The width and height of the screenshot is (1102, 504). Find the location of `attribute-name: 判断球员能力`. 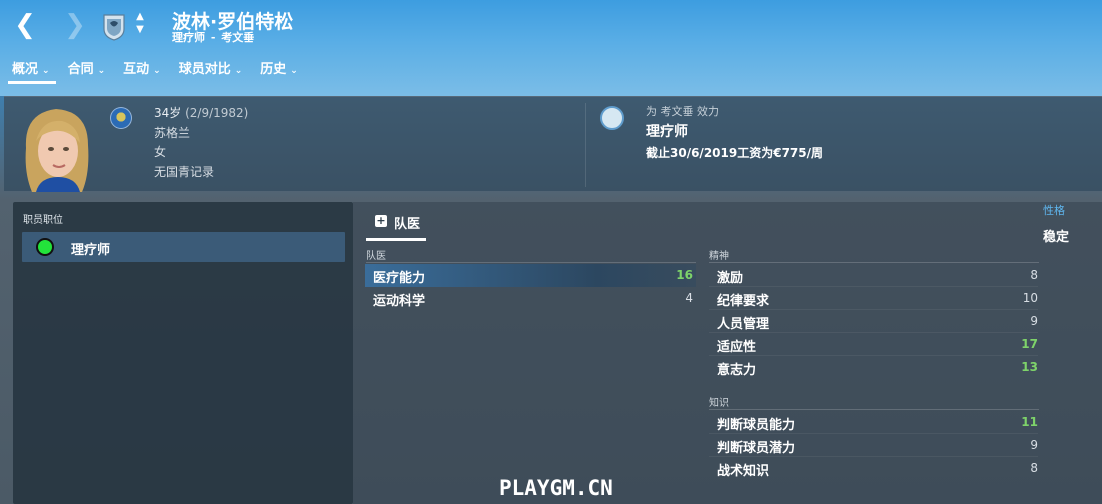

attribute-name: 判断球员能力 is located at coordinates (756, 425).